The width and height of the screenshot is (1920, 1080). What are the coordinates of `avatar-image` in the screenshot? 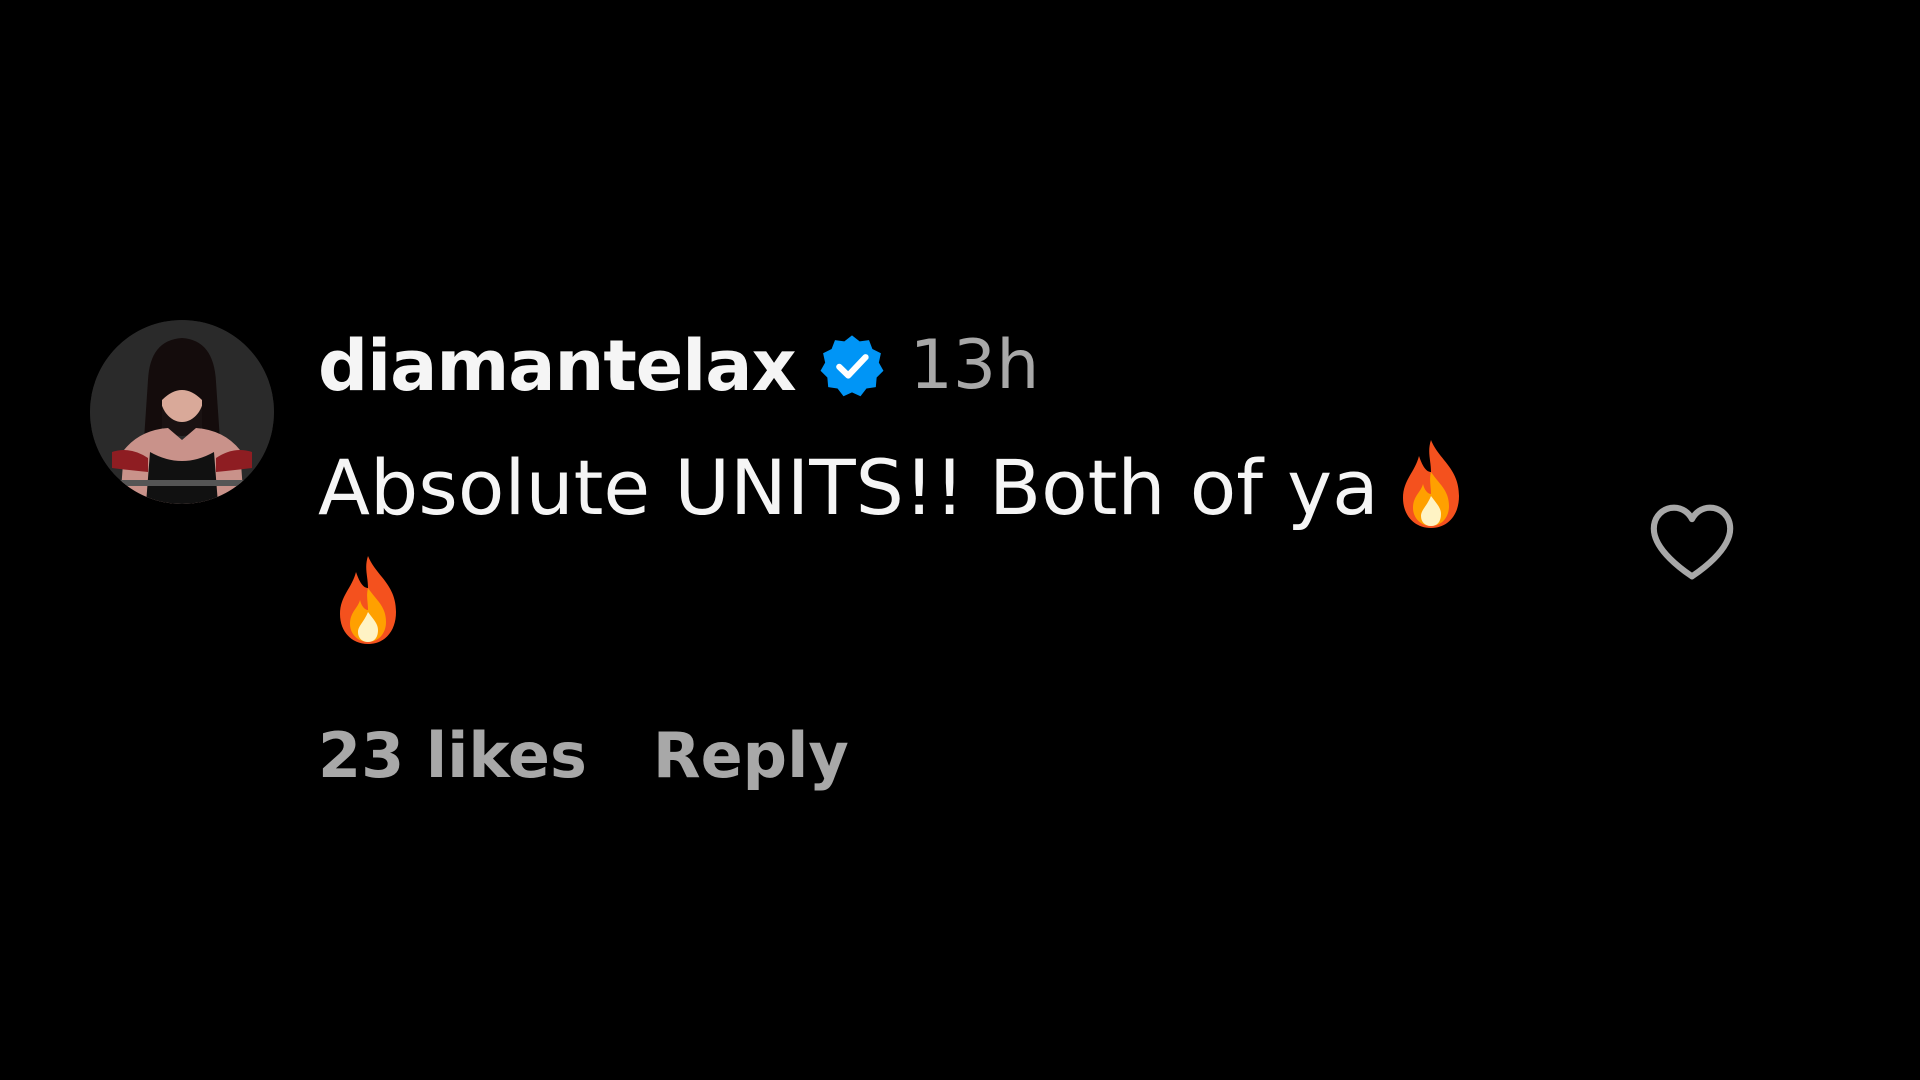 It's located at (182, 412).